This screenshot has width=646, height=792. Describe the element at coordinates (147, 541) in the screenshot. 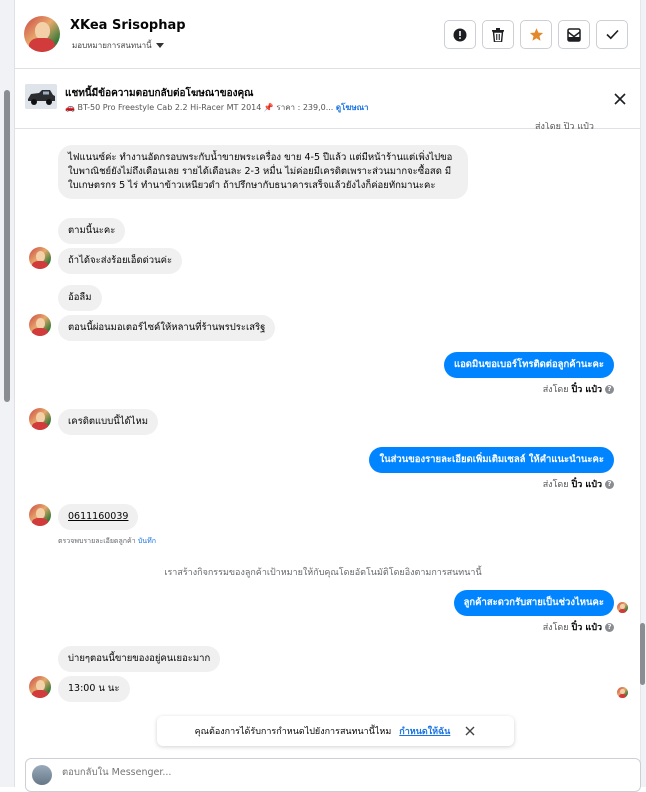

I see `save-detail-link: บันทึก` at that location.